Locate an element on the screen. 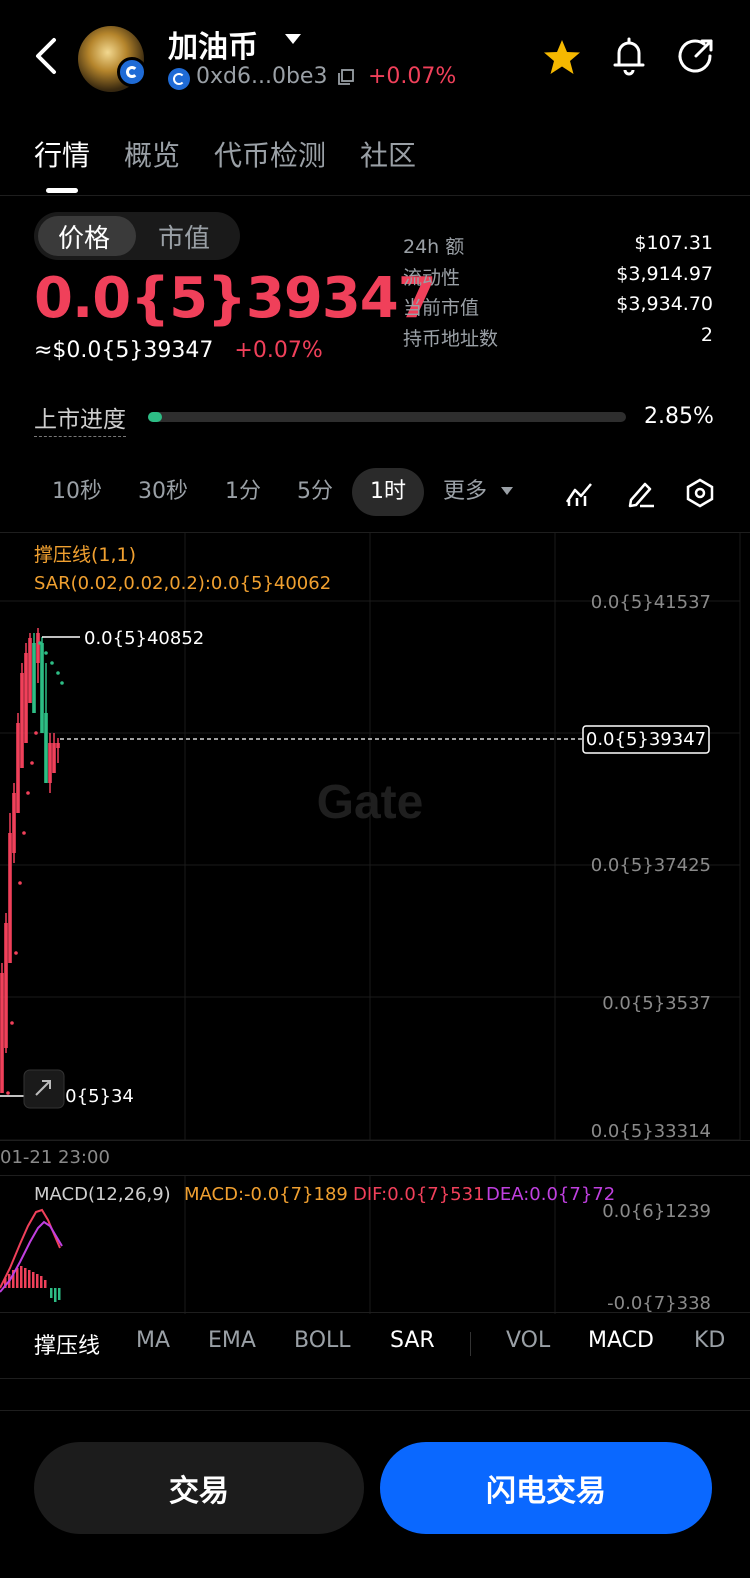 This screenshot has width=750, height=1578. macd-value: MACD:-0.0{7}189 is located at coordinates (266, 1194).